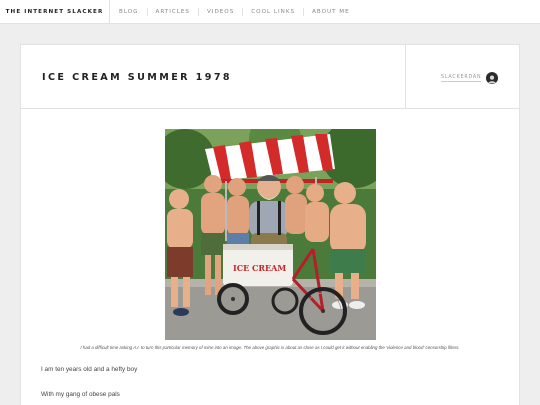  I want to click on main-nav: BLOG ARTICLES VIDEOS COOL LINKS ABOUT ME, so click(234, 12).